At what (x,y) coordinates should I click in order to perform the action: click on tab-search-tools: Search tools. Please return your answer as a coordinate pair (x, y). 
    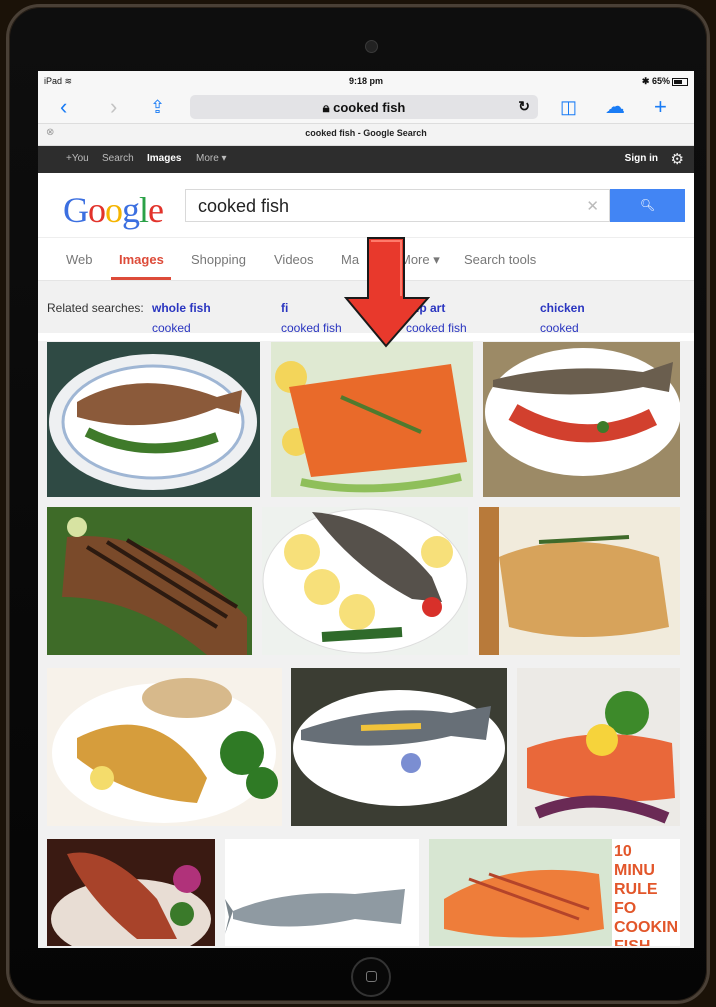
    Looking at the image, I should click on (500, 259).